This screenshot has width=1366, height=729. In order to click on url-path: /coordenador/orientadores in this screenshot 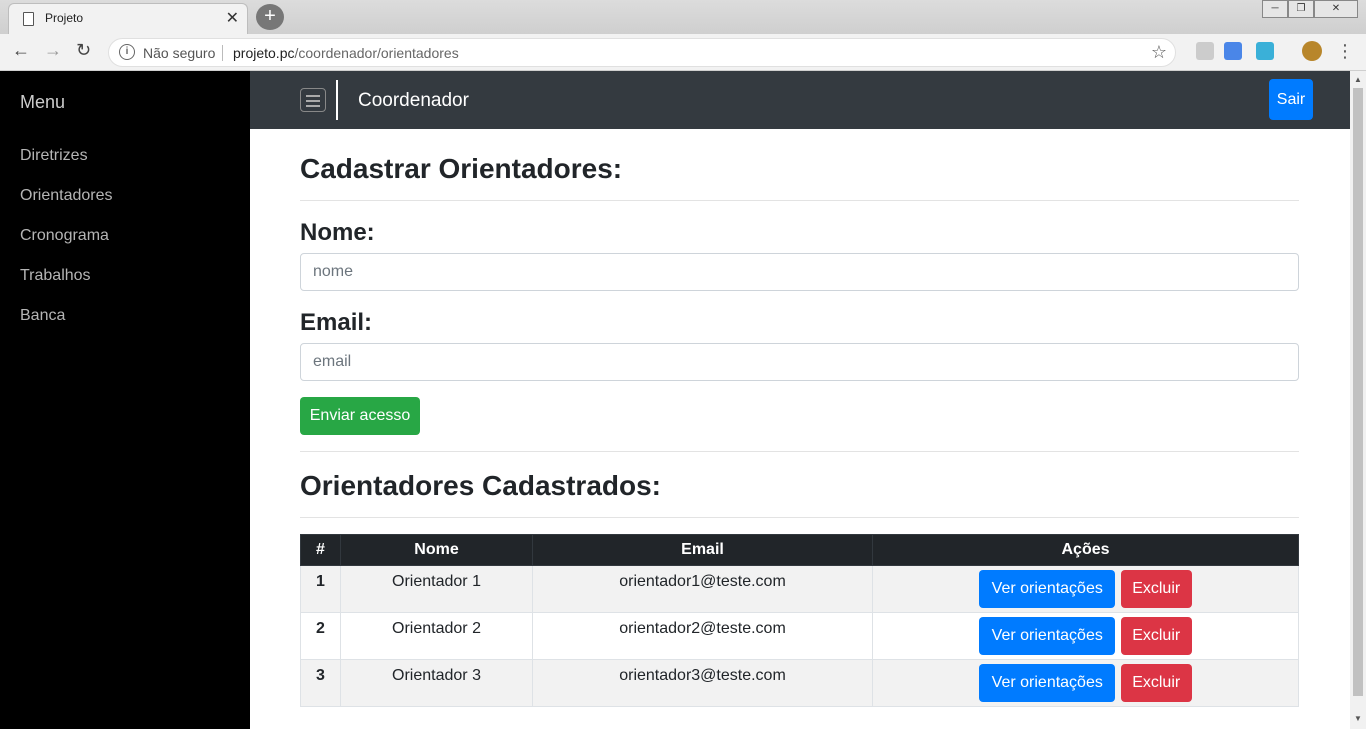, I will do `click(376, 53)`.